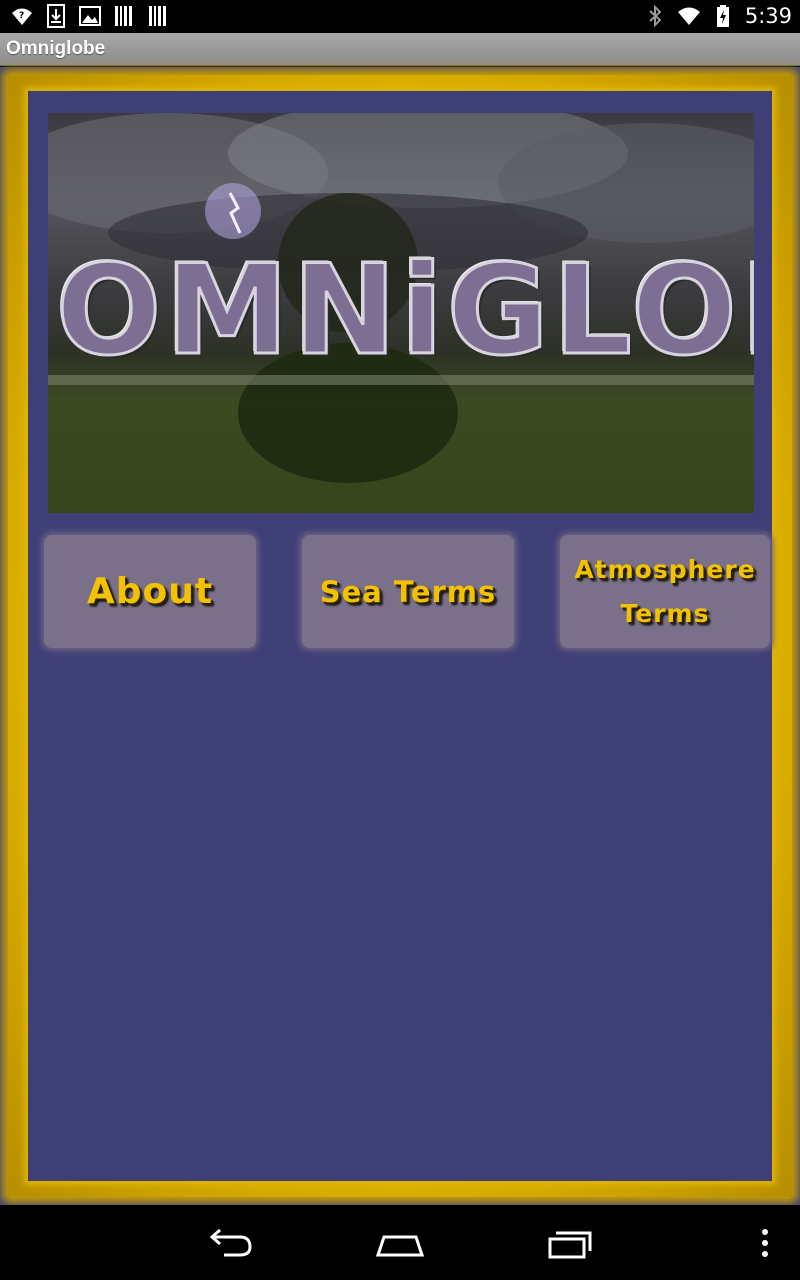 This screenshot has height=1280, width=800. I want to click on battery-charging-icon, so click(722, 16).